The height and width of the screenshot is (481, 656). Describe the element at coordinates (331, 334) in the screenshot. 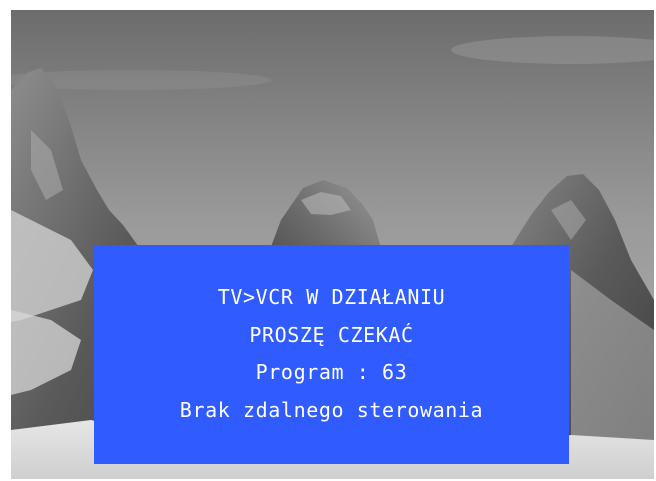

I see `osd-wait-line: PROSZĘ CZEKAĆ` at that location.